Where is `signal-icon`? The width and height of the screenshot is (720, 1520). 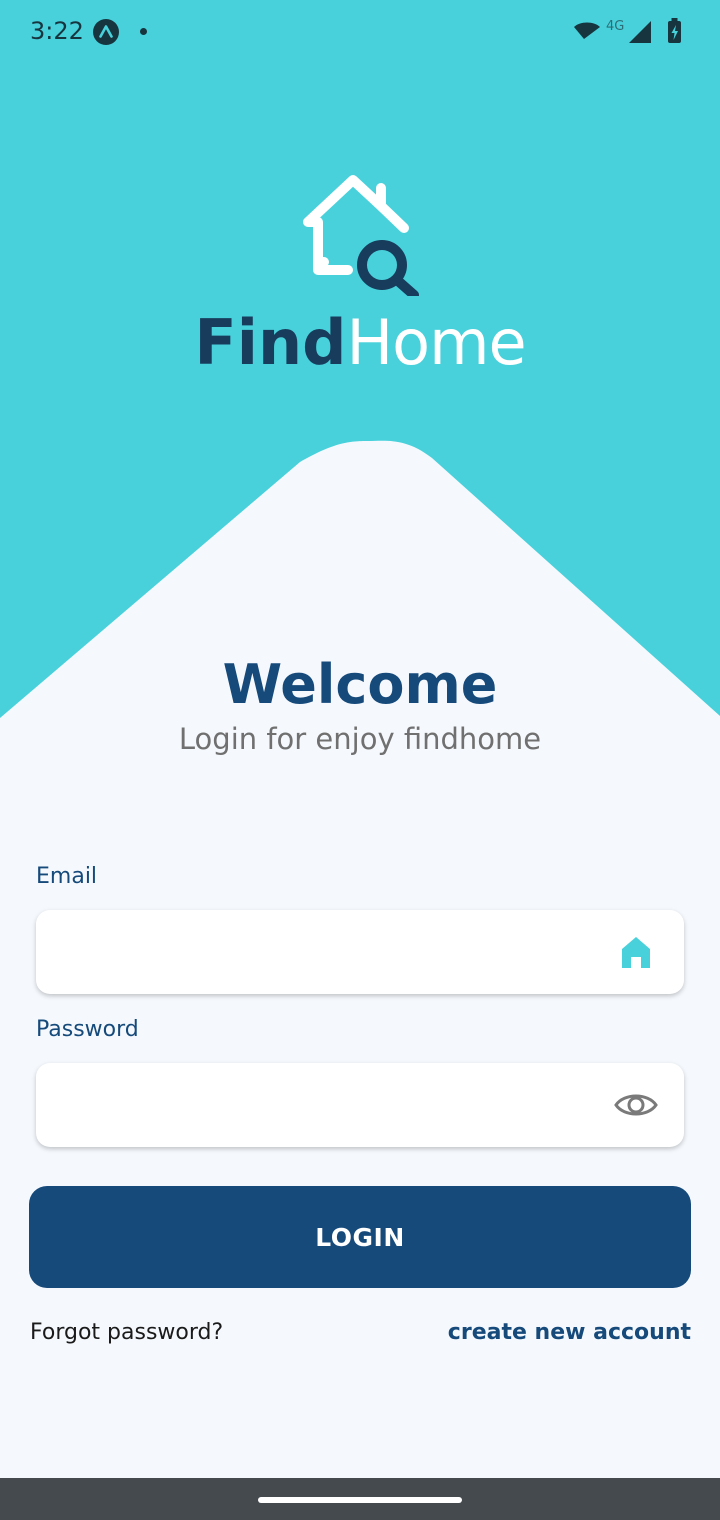
signal-icon is located at coordinates (640, 32).